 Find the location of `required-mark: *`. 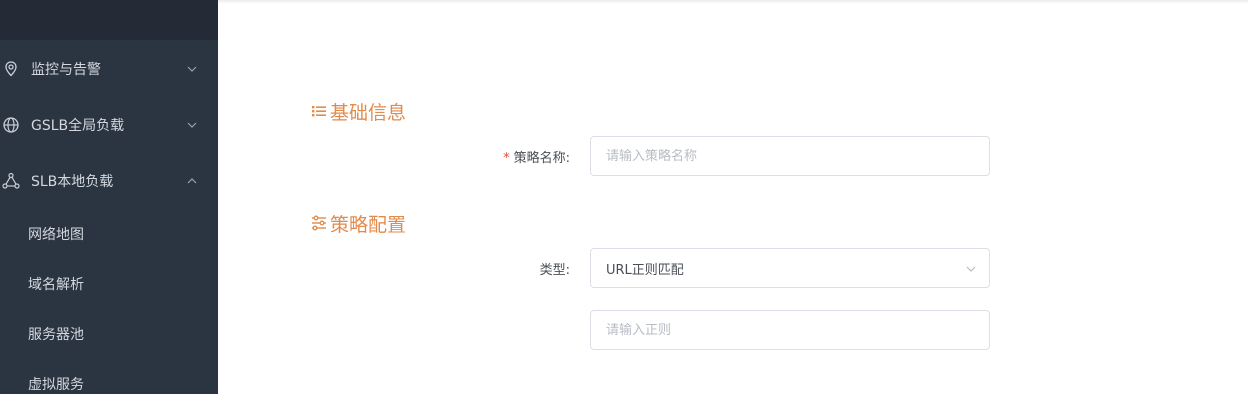

required-mark: * is located at coordinates (506, 158).